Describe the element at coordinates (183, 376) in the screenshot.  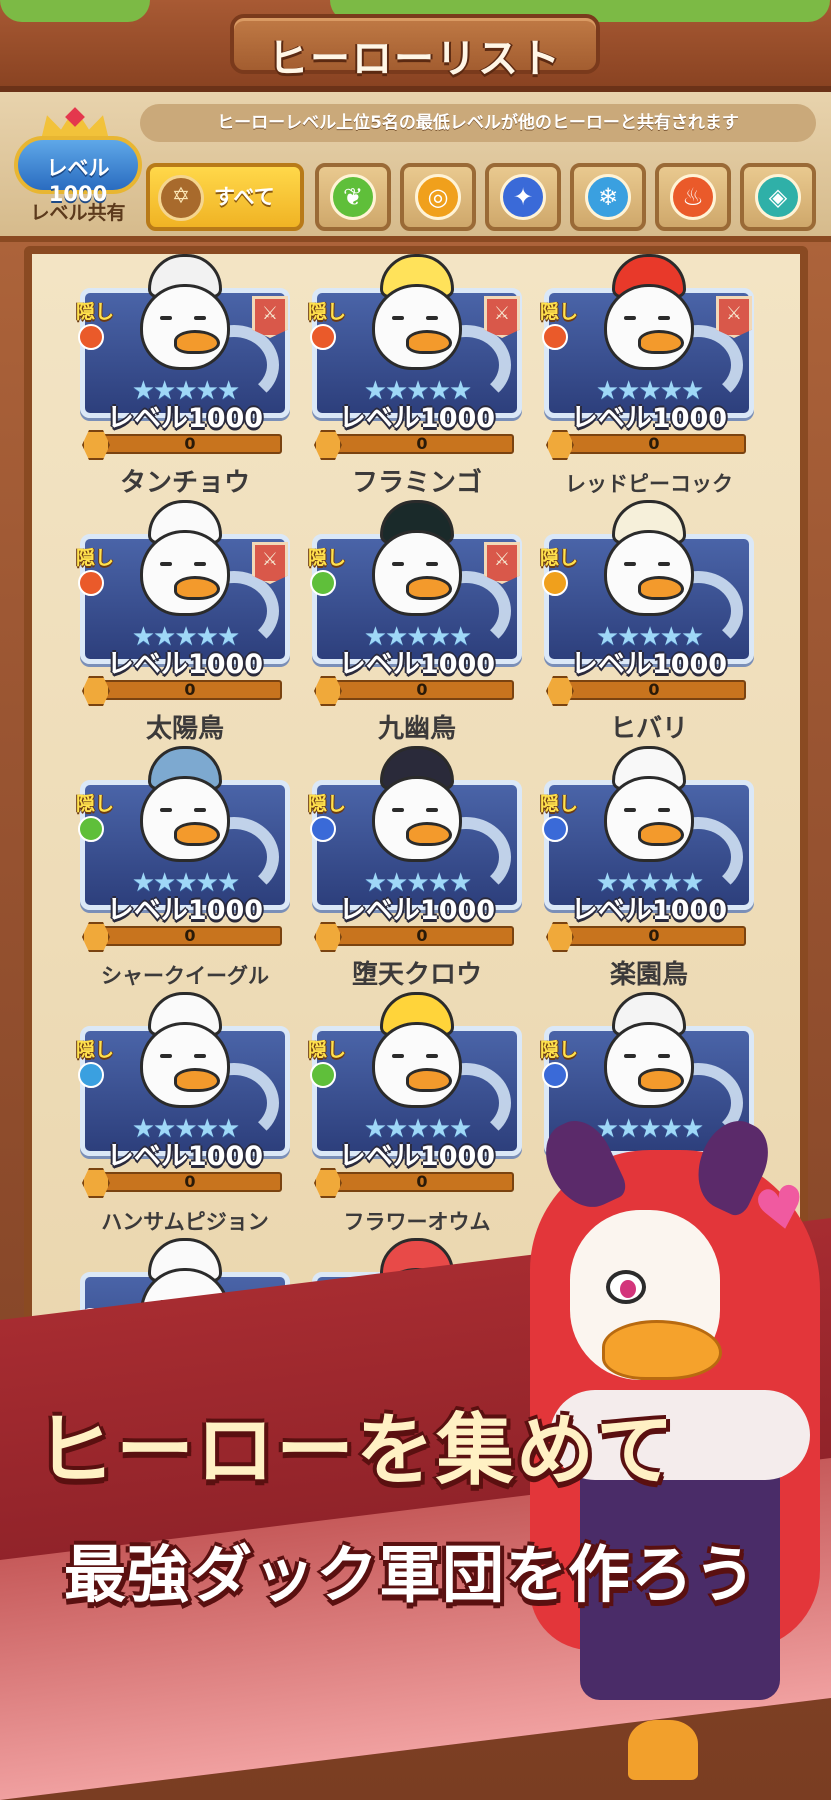
I see `hero-card: 隠し ⚔ ★★★★★ レベル1000 0 タンチョウ` at that location.